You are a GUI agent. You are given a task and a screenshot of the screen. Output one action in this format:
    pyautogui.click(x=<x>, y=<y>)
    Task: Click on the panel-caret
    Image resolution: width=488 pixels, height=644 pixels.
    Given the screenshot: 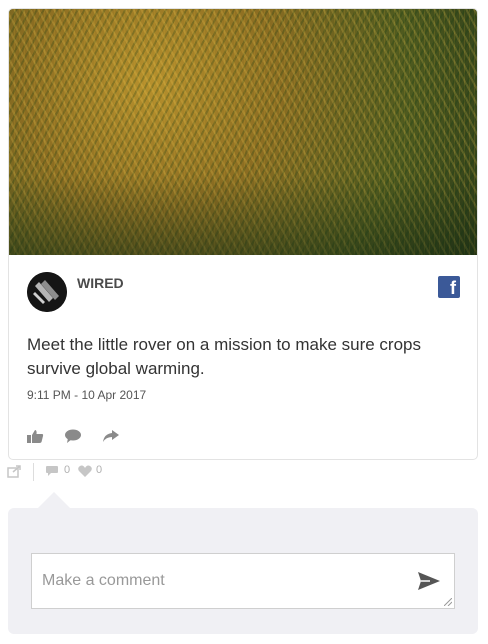 What is the action you would take?
    pyautogui.click(x=54, y=500)
    